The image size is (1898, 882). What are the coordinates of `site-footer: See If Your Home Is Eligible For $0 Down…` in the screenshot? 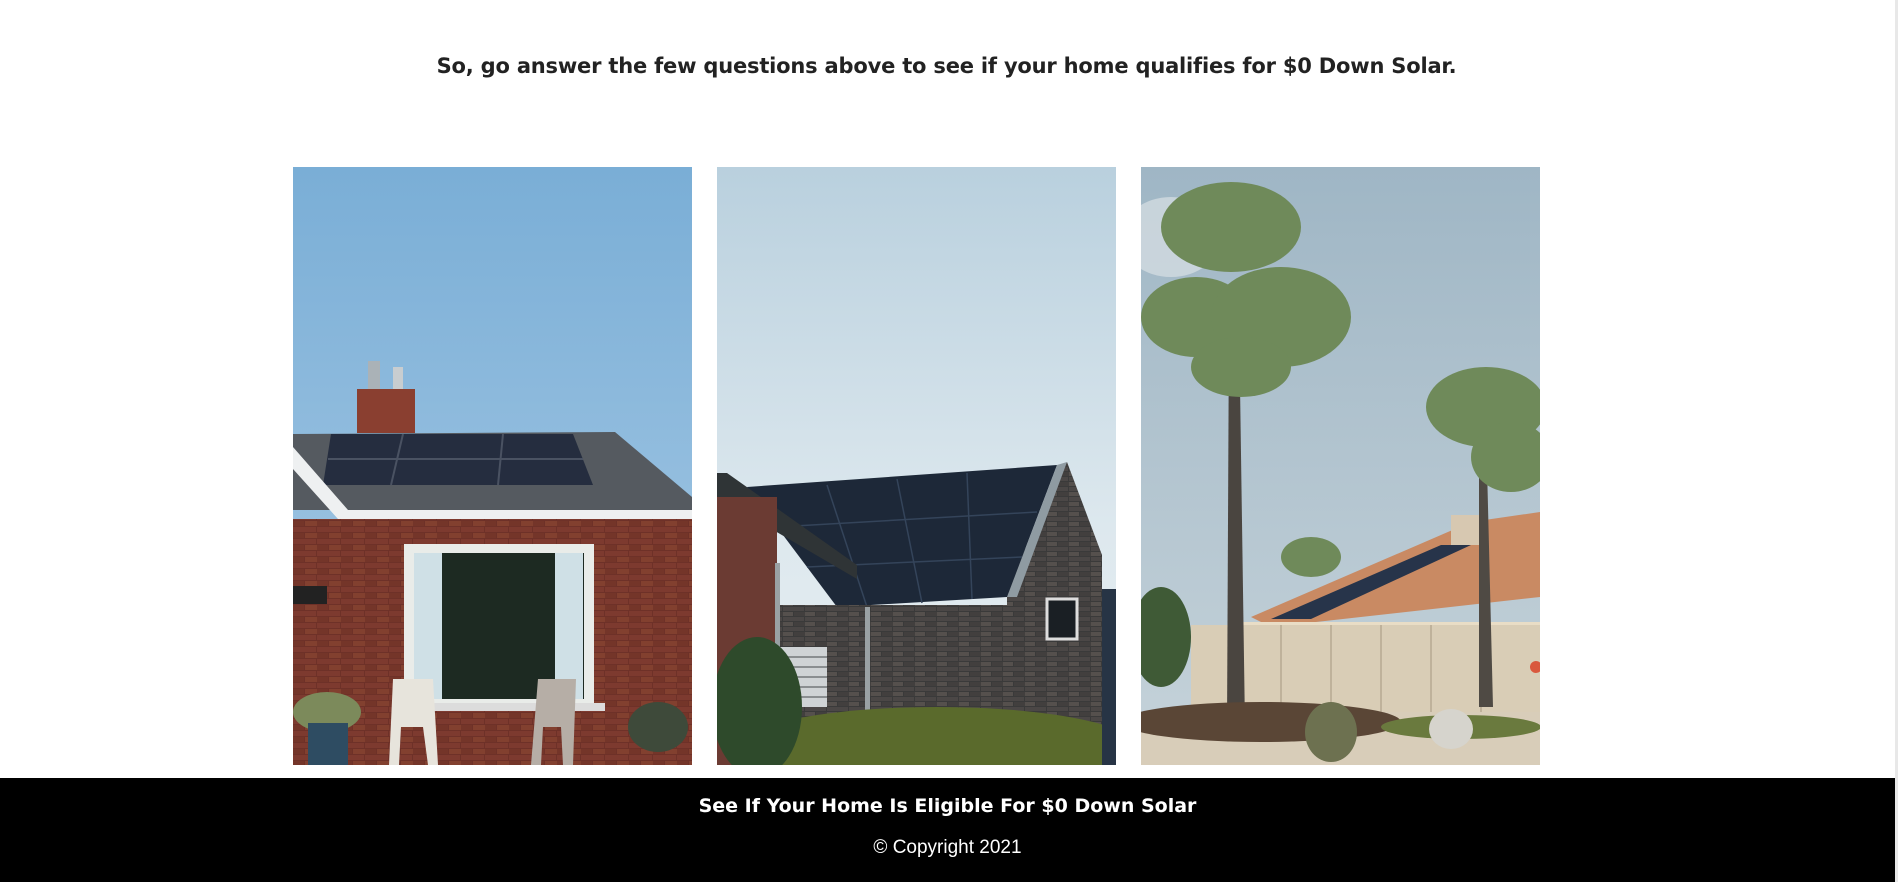 It's located at (947, 830).